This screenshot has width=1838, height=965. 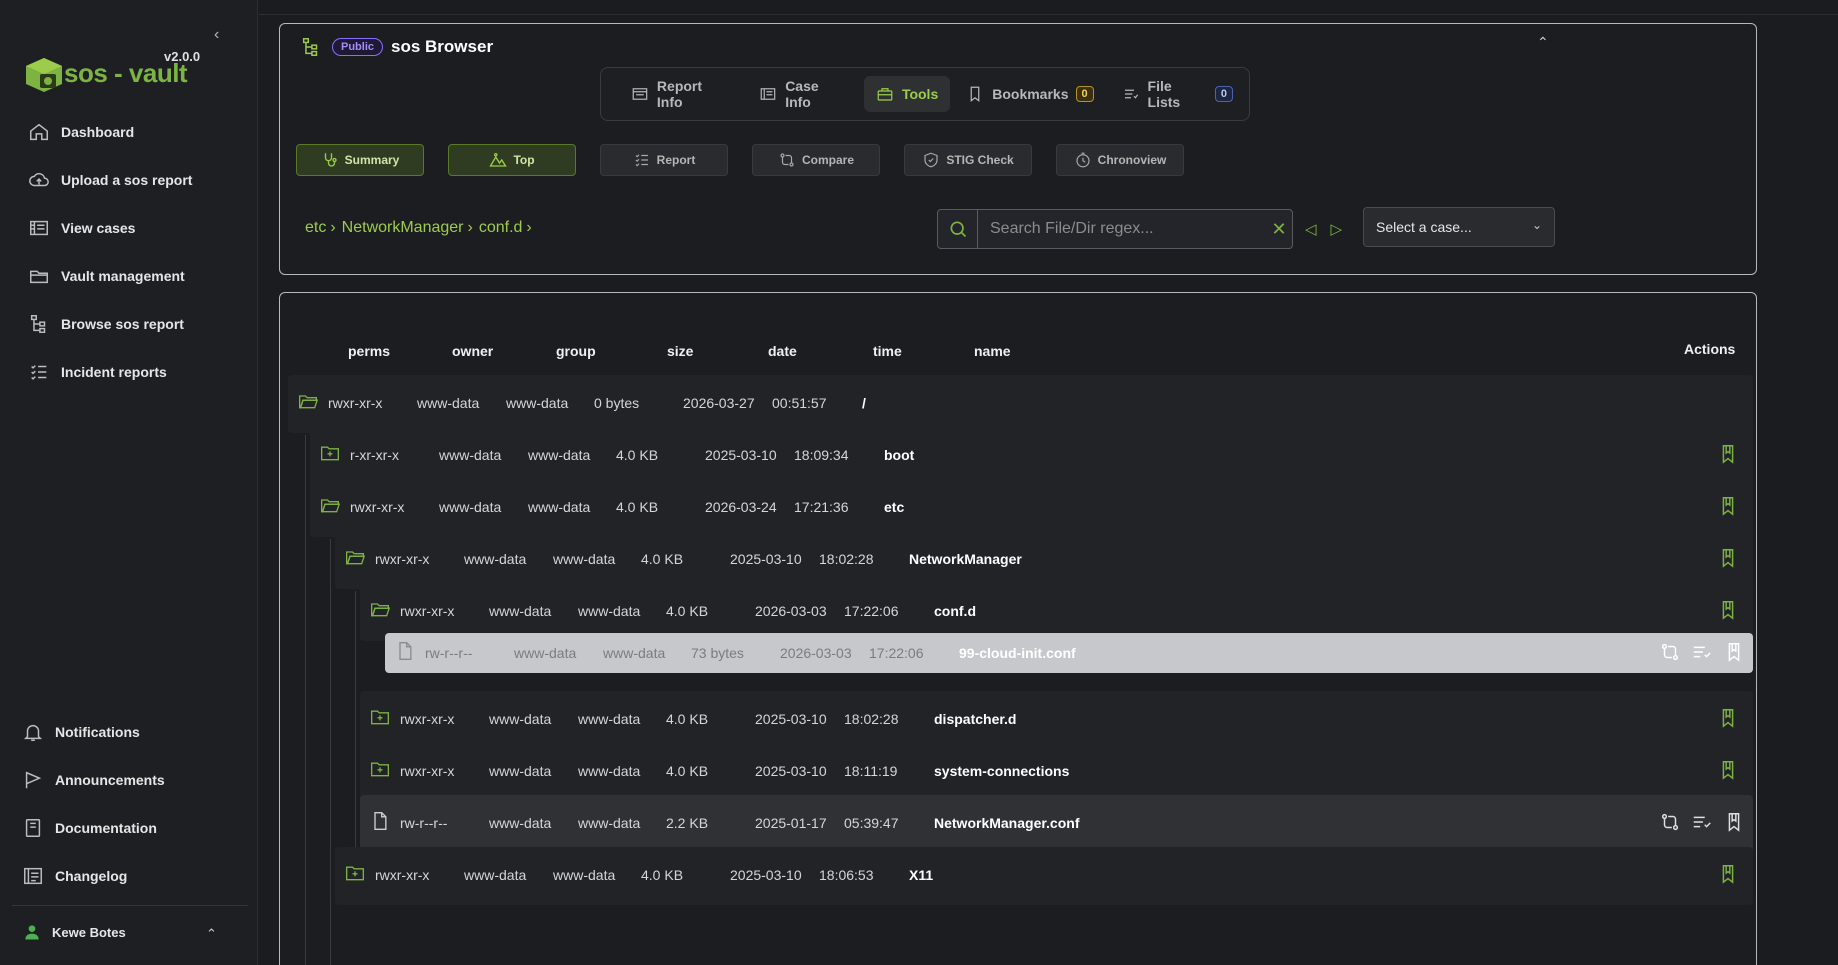 I want to click on case-select: Select a case... ⌄, so click(x=1459, y=227).